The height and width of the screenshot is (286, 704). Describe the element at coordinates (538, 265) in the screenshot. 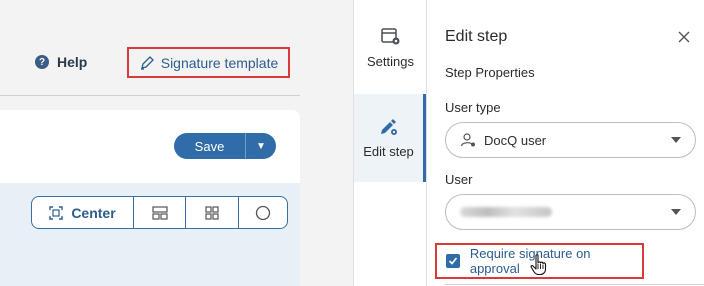

I see `hand-cursor-icon` at that location.